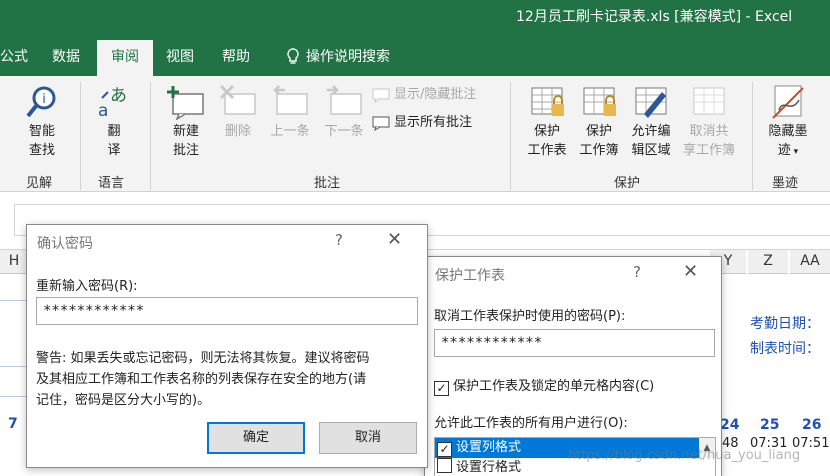 This screenshot has width=830, height=476. What do you see at coordinates (87, 286) in the screenshot?
I see `reenter-password-prompt: 重新输入密码(R):` at bounding box center [87, 286].